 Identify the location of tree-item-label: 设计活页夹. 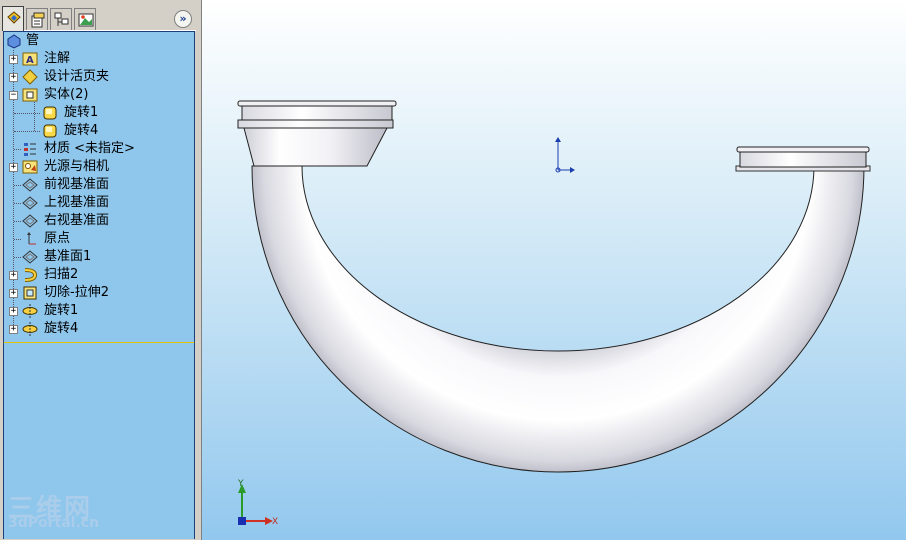
(77, 76).